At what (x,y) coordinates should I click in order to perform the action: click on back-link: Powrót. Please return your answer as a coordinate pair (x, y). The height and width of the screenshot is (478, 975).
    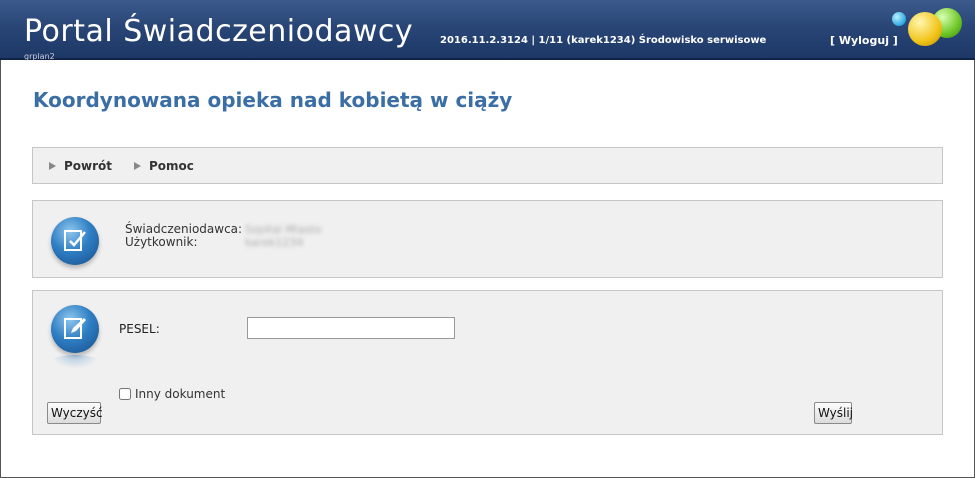
    Looking at the image, I should click on (80, 166).